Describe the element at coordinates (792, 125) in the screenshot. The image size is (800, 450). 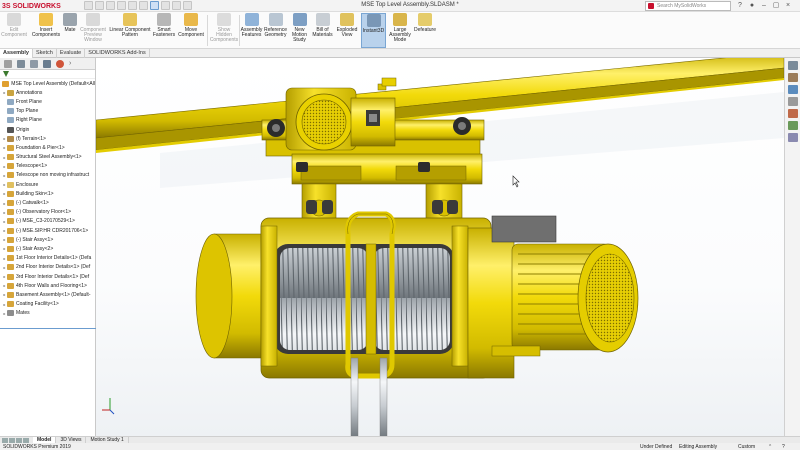
I see `custom-properties-icon` at that location.